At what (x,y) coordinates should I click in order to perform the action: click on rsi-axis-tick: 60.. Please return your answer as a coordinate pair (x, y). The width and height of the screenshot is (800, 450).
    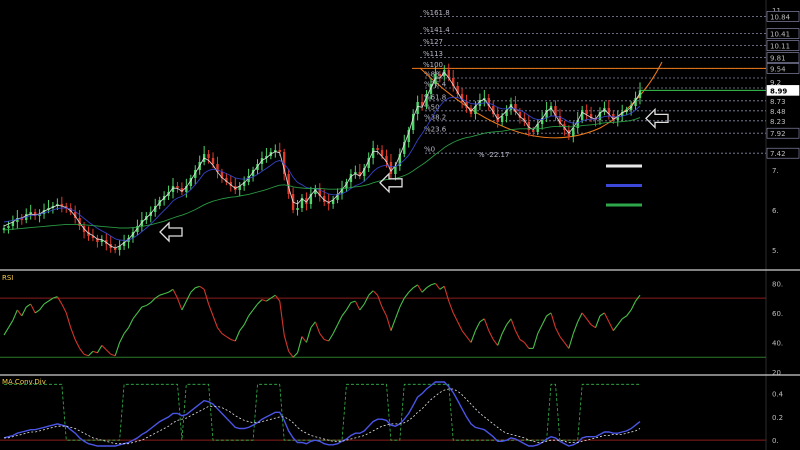
    Looking at the image, I should click on (777, 314).